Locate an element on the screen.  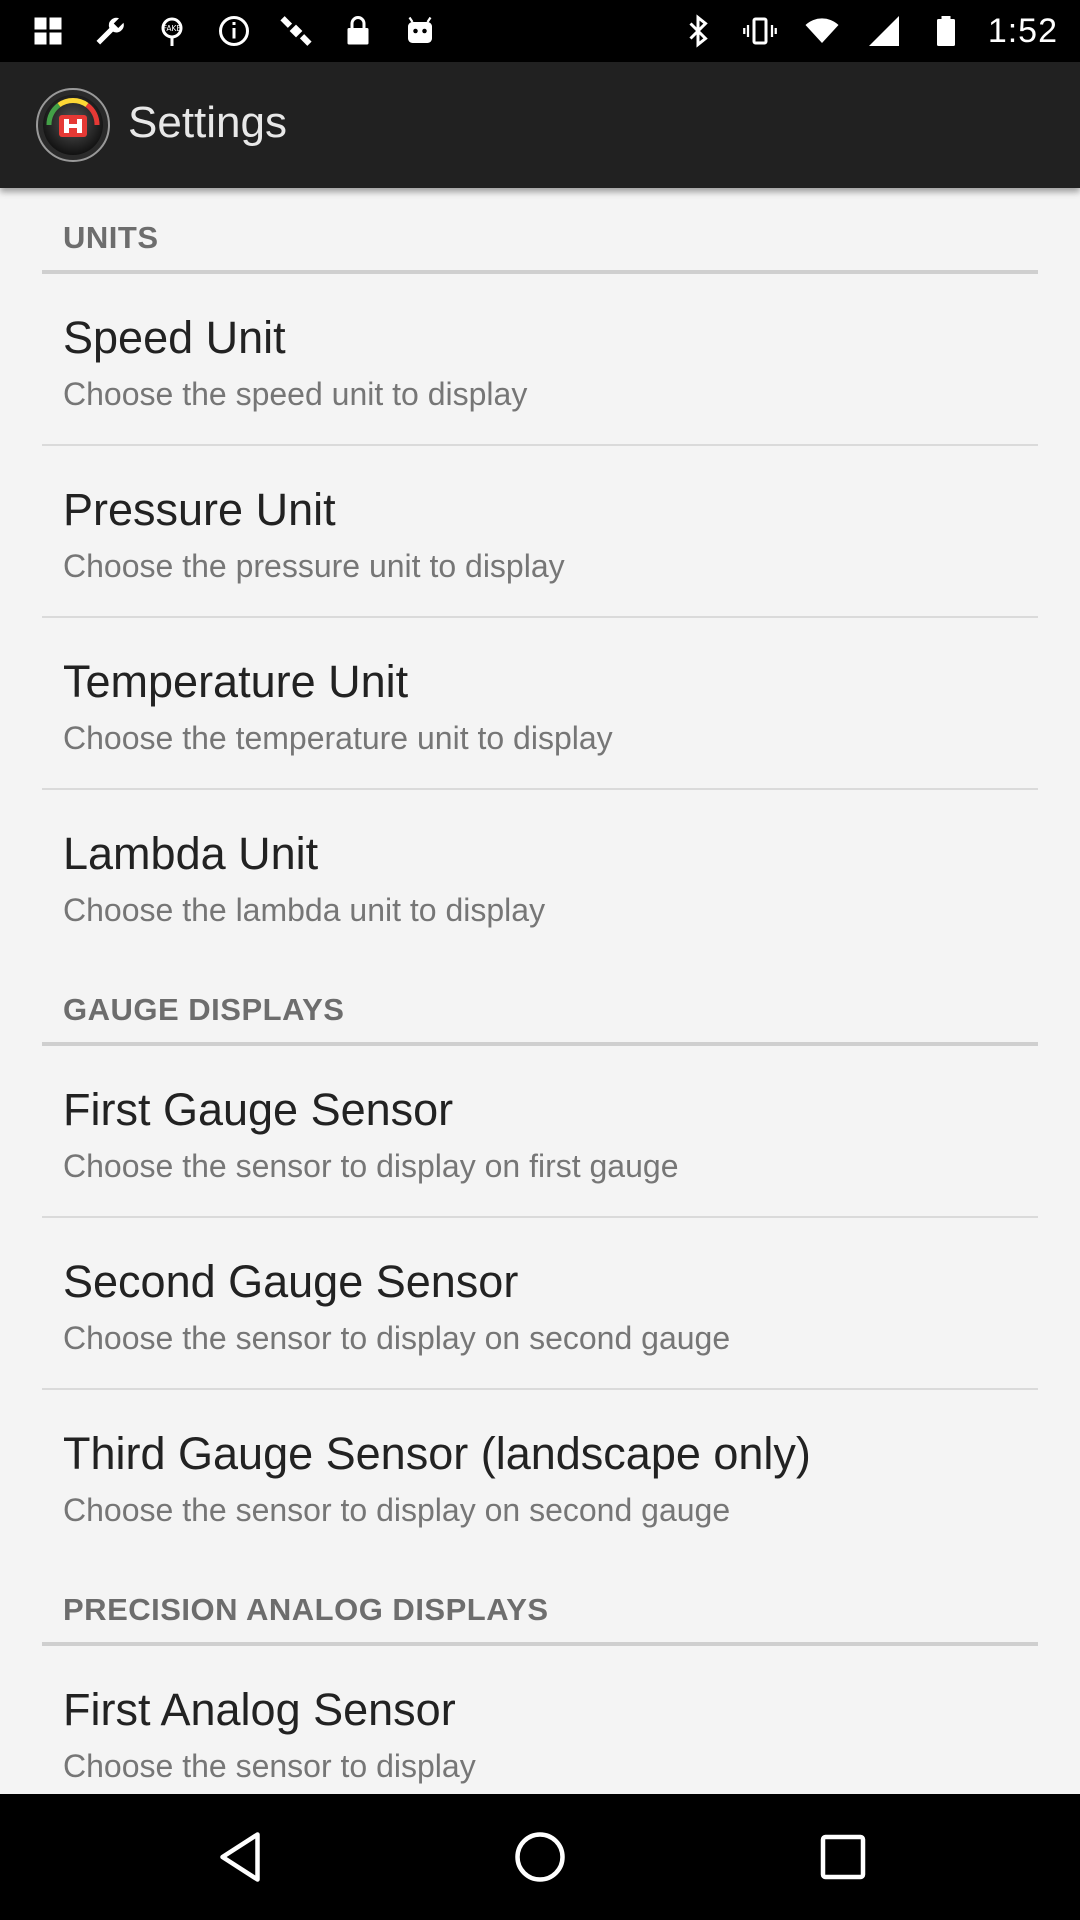
pref-summary: Choose the pressure unit to display is located at coordinates (314, 566).